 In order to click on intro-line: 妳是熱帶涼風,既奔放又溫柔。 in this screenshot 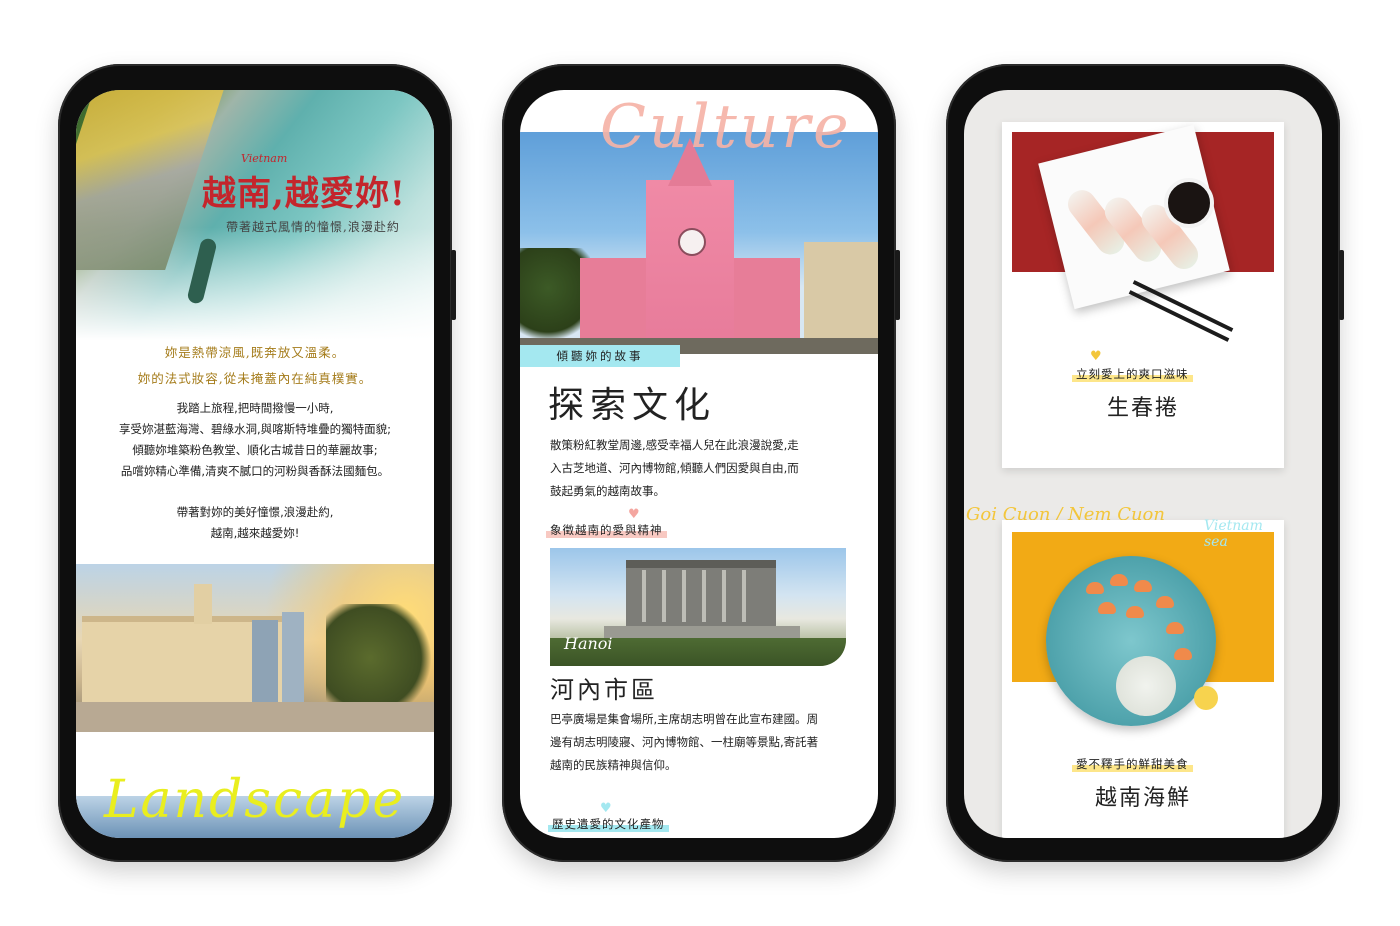, I will do `click(255, 352)`.